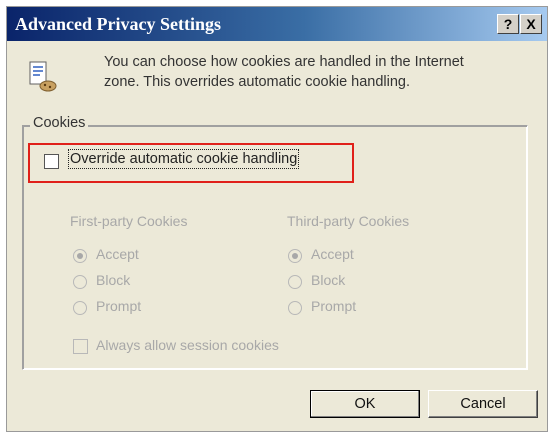 This screenshot has width=552, height=438. I want to click on session-cookies-checkbox, so click(80, 346).